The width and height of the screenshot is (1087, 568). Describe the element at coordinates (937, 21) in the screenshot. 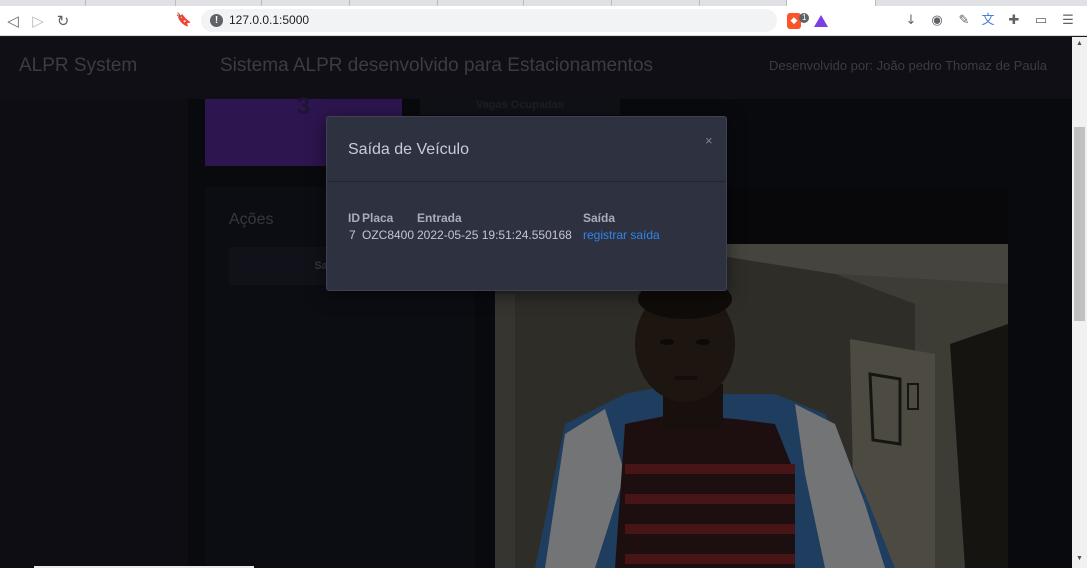

I see `extension-globe-icon: ◉` at that location.